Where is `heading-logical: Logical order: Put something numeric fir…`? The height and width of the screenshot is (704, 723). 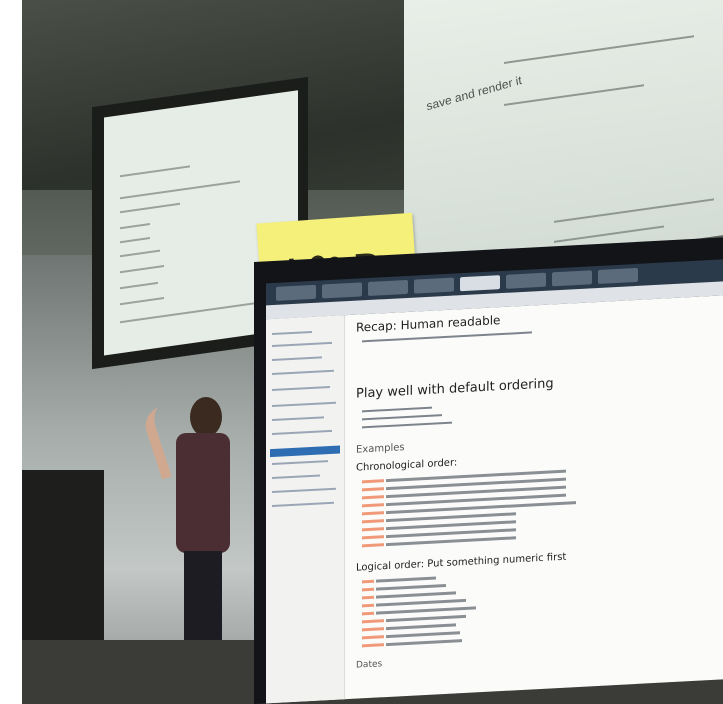
heading-logical: Logical order: Put something numeric fir… is located at coordinates (461, 562).